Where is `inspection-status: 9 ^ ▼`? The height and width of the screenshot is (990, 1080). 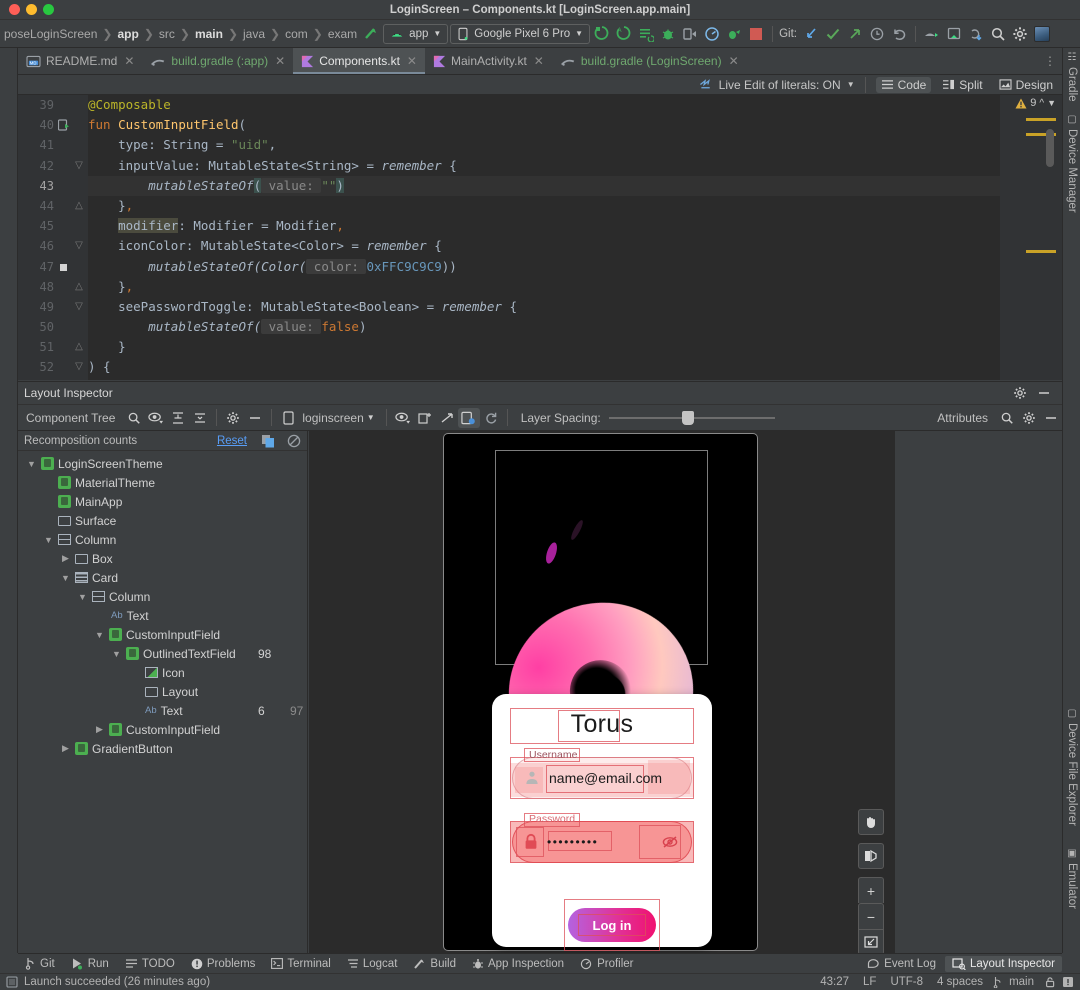
inspection-status: 9 ^ ▼ is located at coordinates (1035, 103).